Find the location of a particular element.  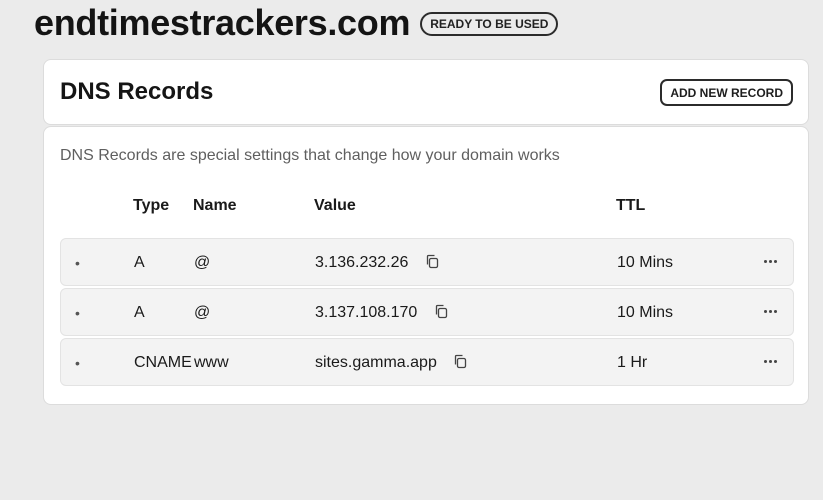

record-value-cell: 3.137.108.170 is located at coordinates (381, 314).